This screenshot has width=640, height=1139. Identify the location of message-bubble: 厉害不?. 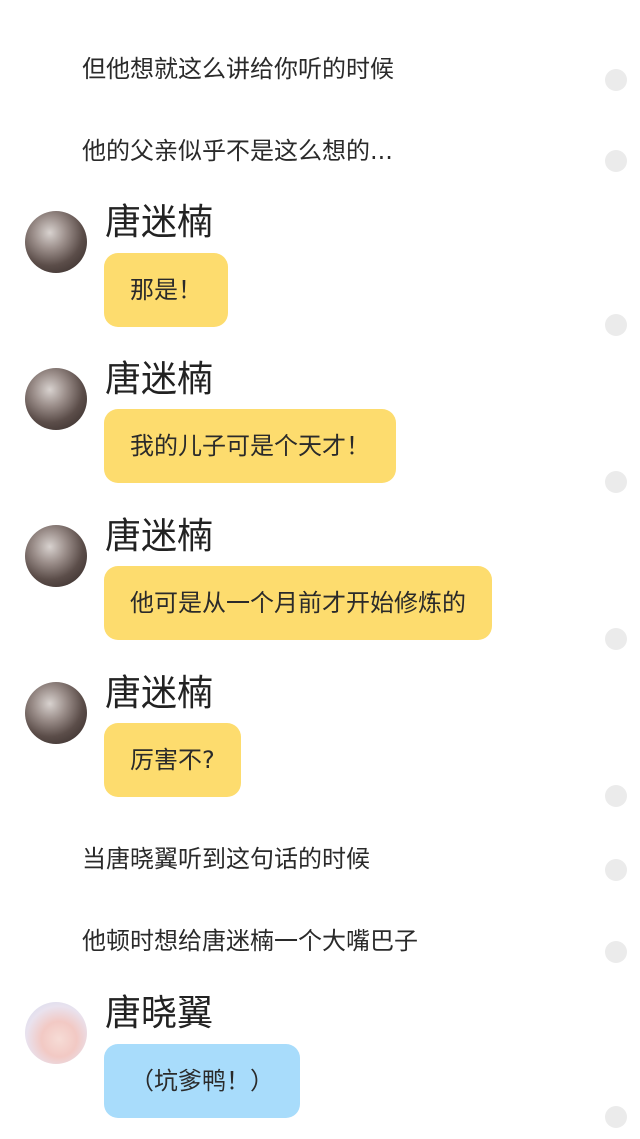
(172, 760).